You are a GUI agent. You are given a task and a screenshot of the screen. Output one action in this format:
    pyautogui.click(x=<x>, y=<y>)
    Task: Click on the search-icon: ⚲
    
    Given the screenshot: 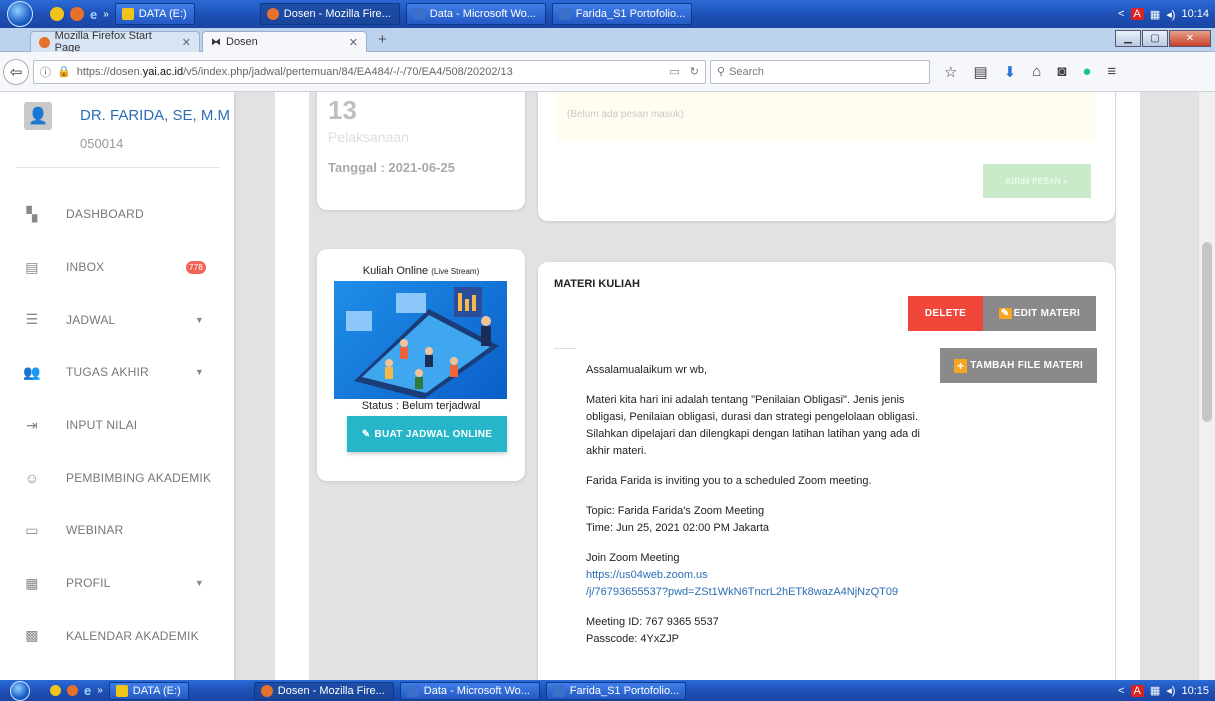 What is the action you would take?
    pyautogui.click(x=721, y=72)
    